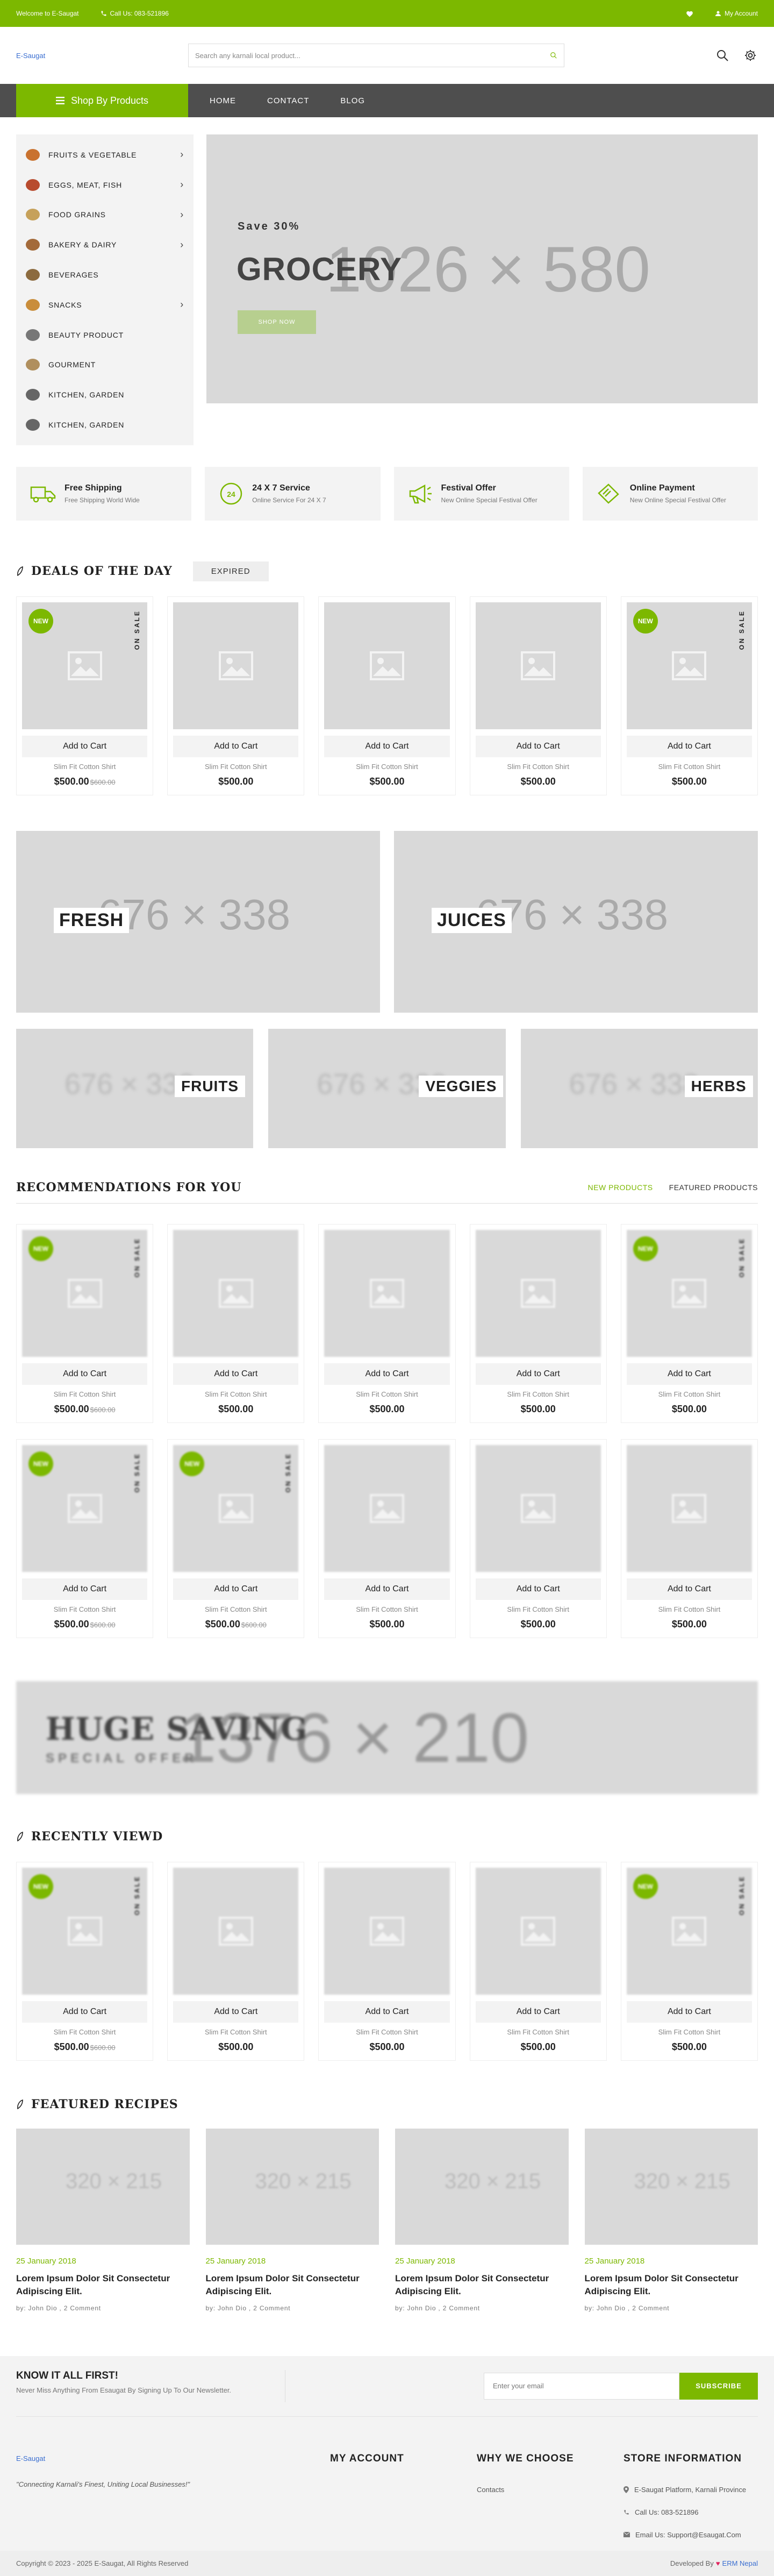 Image resolution: width=774 pixels, height=2576 pixels. I want to click on category-item: SNACKS ›, so click(105, 305).